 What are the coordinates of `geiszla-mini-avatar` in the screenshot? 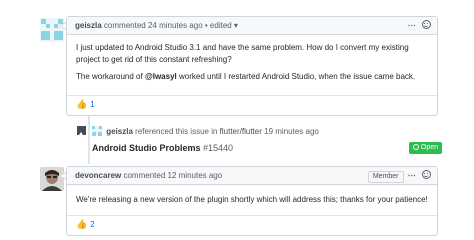 It's located at (97, 131).